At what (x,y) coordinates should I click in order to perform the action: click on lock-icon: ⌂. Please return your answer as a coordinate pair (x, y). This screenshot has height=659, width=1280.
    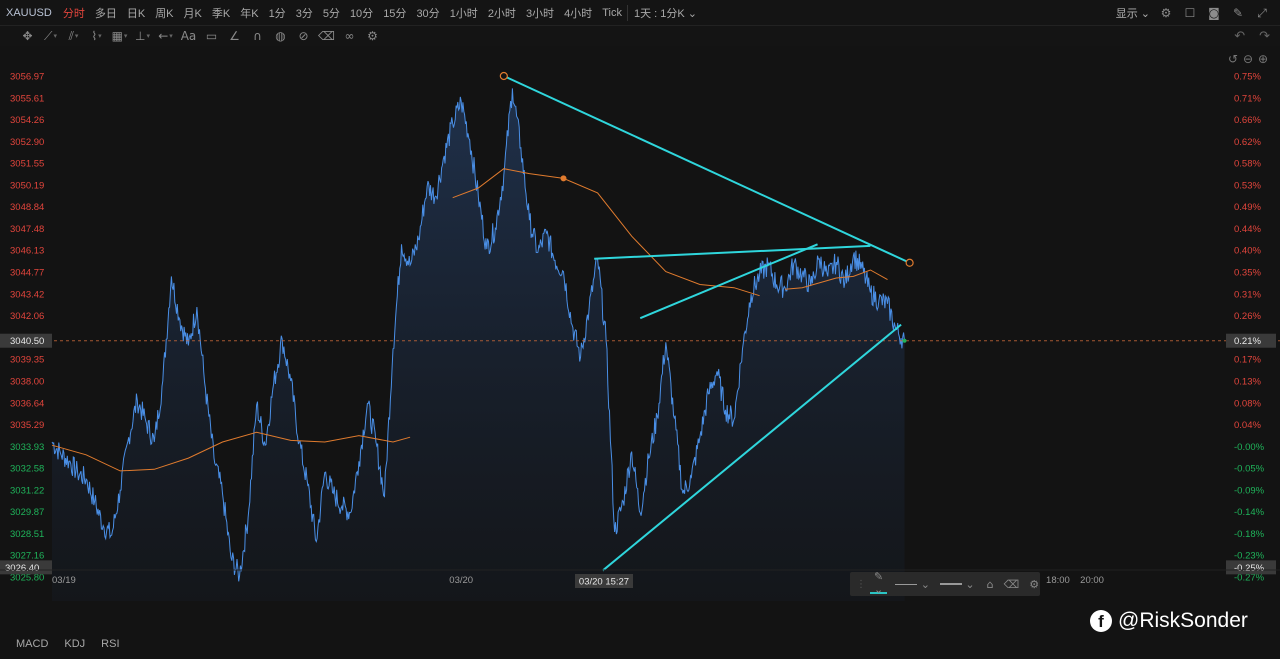
    Looking at the image, I should click on (990, 584).